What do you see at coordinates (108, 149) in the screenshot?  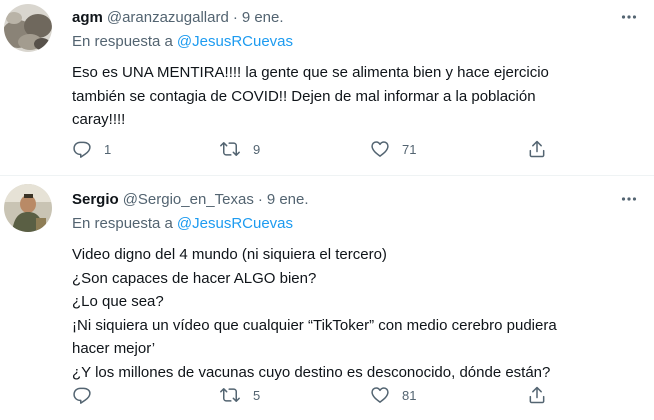 I see `reply-count: 1` at bounding box center [108, 149].